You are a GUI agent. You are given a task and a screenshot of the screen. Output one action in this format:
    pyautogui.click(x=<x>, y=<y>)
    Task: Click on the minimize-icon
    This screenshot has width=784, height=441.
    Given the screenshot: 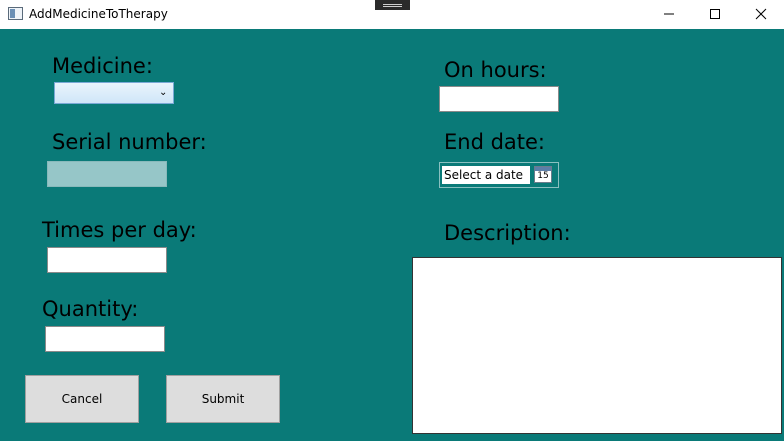 What is the action you would take?
    pyautogui.click(x=669, y=14)
    